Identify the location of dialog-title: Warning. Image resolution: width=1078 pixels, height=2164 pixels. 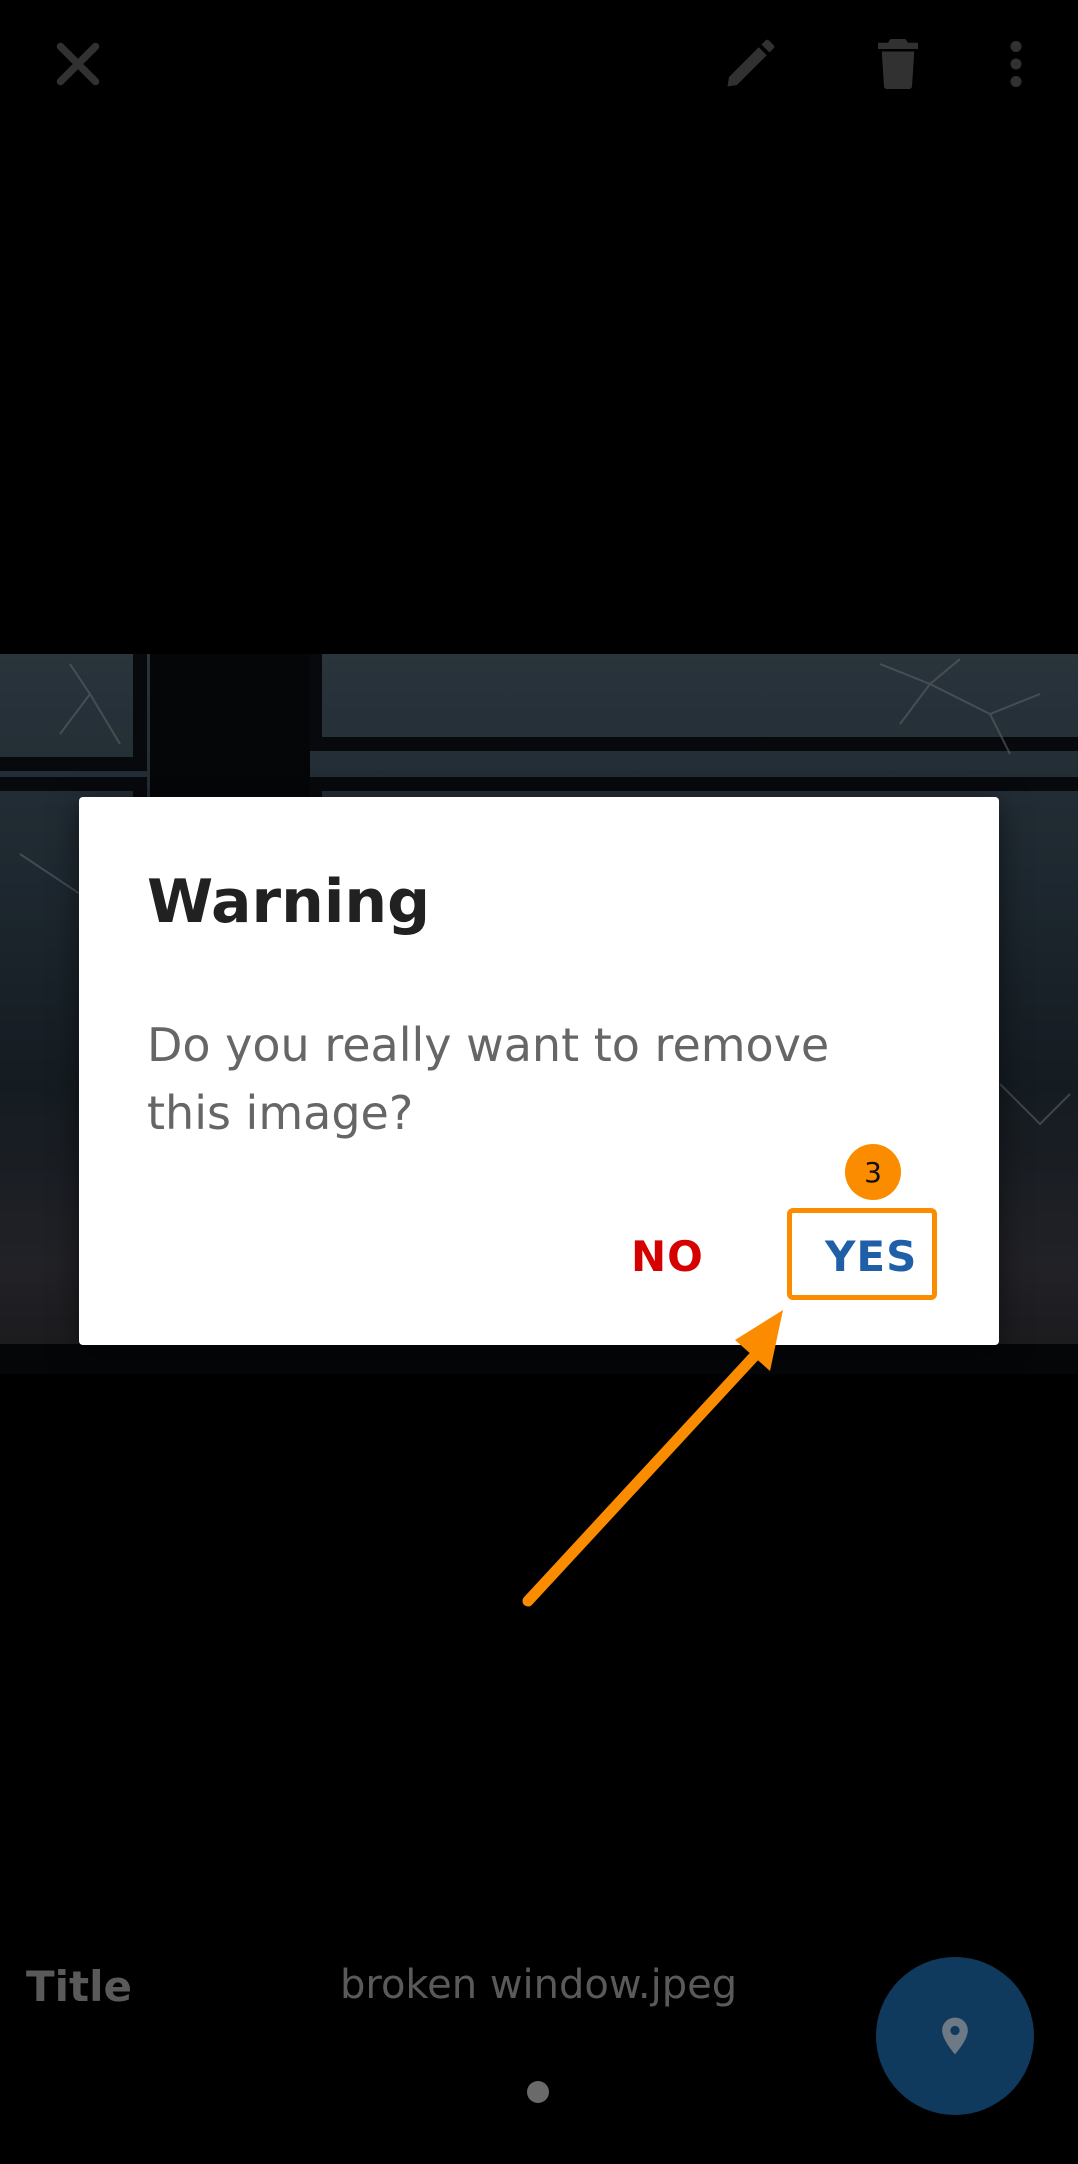
(289, 902).